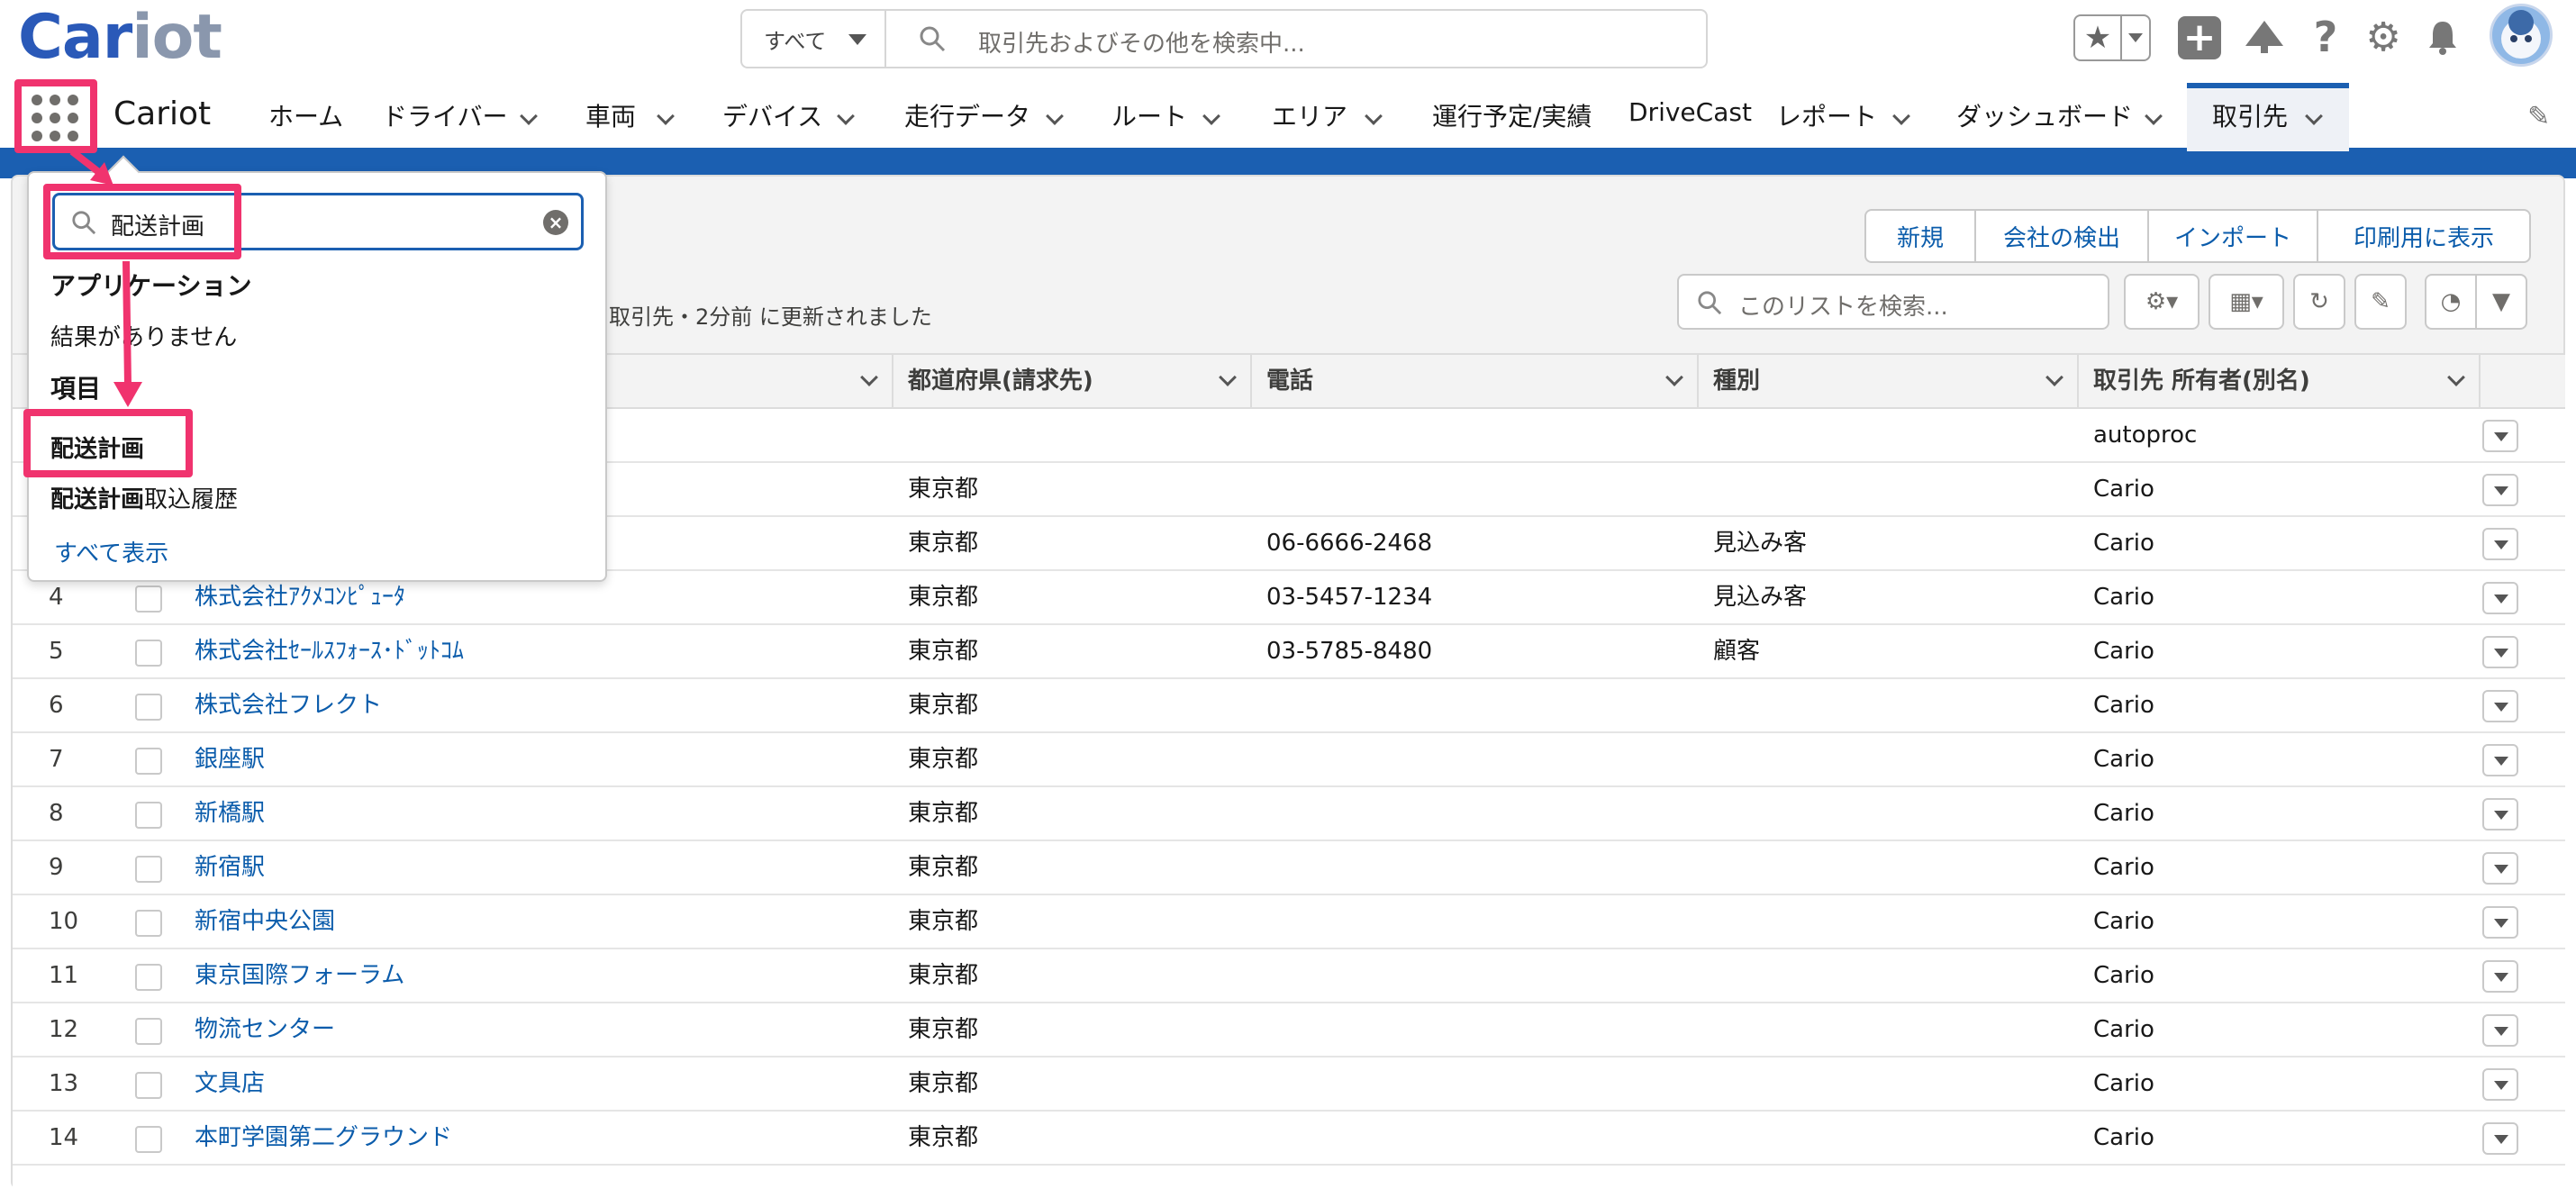 The height and width of the screenshot is (1189, 2576). I want to click on table-row: 12 物流センター 東京都 Cario, so click(1289, 1030).